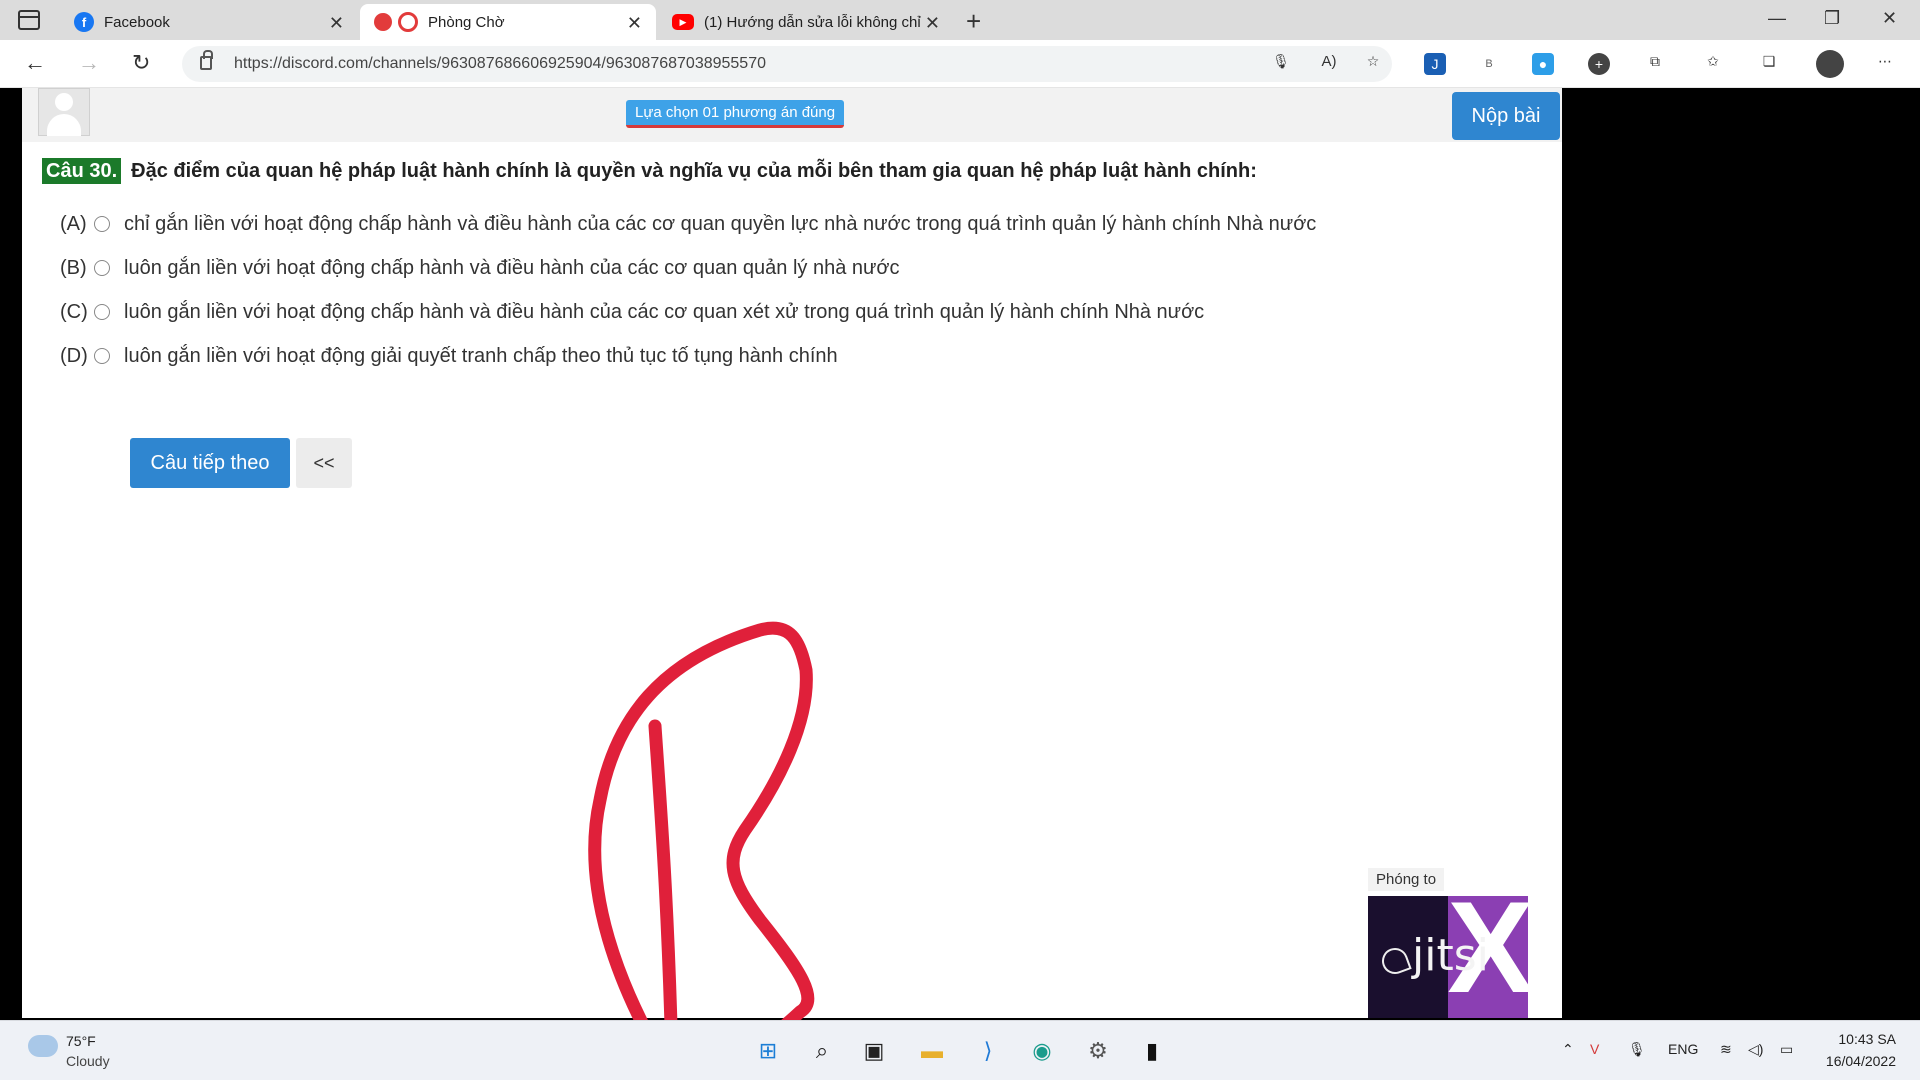  Describe the element at coordinates (206, 60) in the screenshot. I see `lock-icon` at that location.